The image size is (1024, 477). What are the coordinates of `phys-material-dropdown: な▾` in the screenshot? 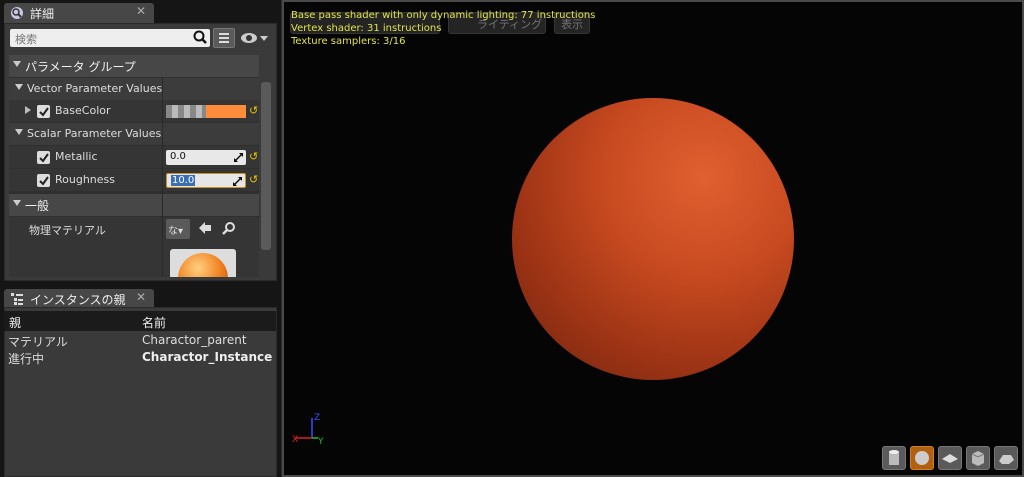 It's located at (178, 229).